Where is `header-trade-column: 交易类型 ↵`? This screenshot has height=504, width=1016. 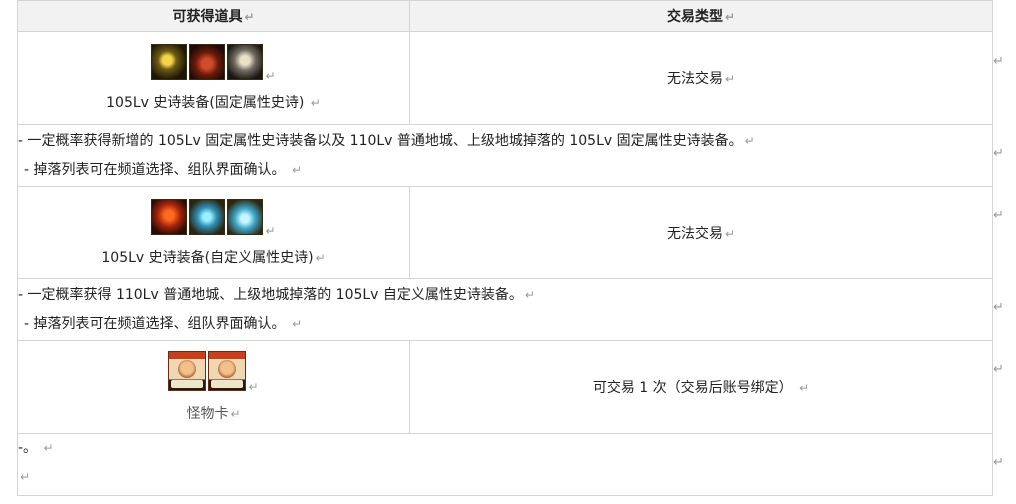
header-trade-column: 交易类型 ↵ is located at coordinates (701, 16).